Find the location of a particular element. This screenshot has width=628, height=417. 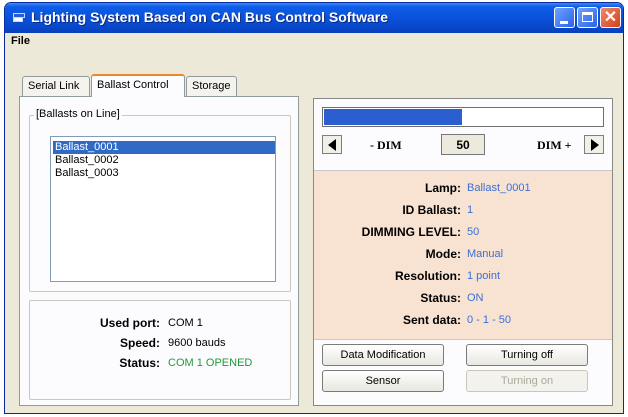

turning-off-button: Turning off is located at coordinates (527, 355).